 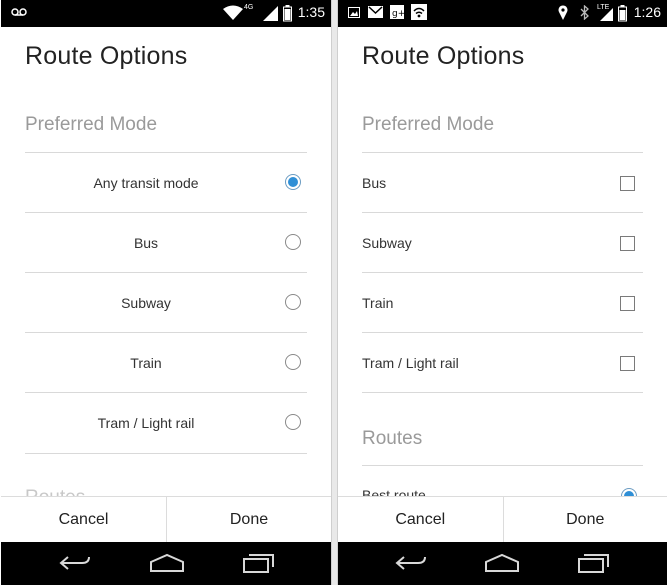 What do you see at coordinates (375, 12) in the screenshot?
I see `gmail-icon` at bounding box center [375, 12].